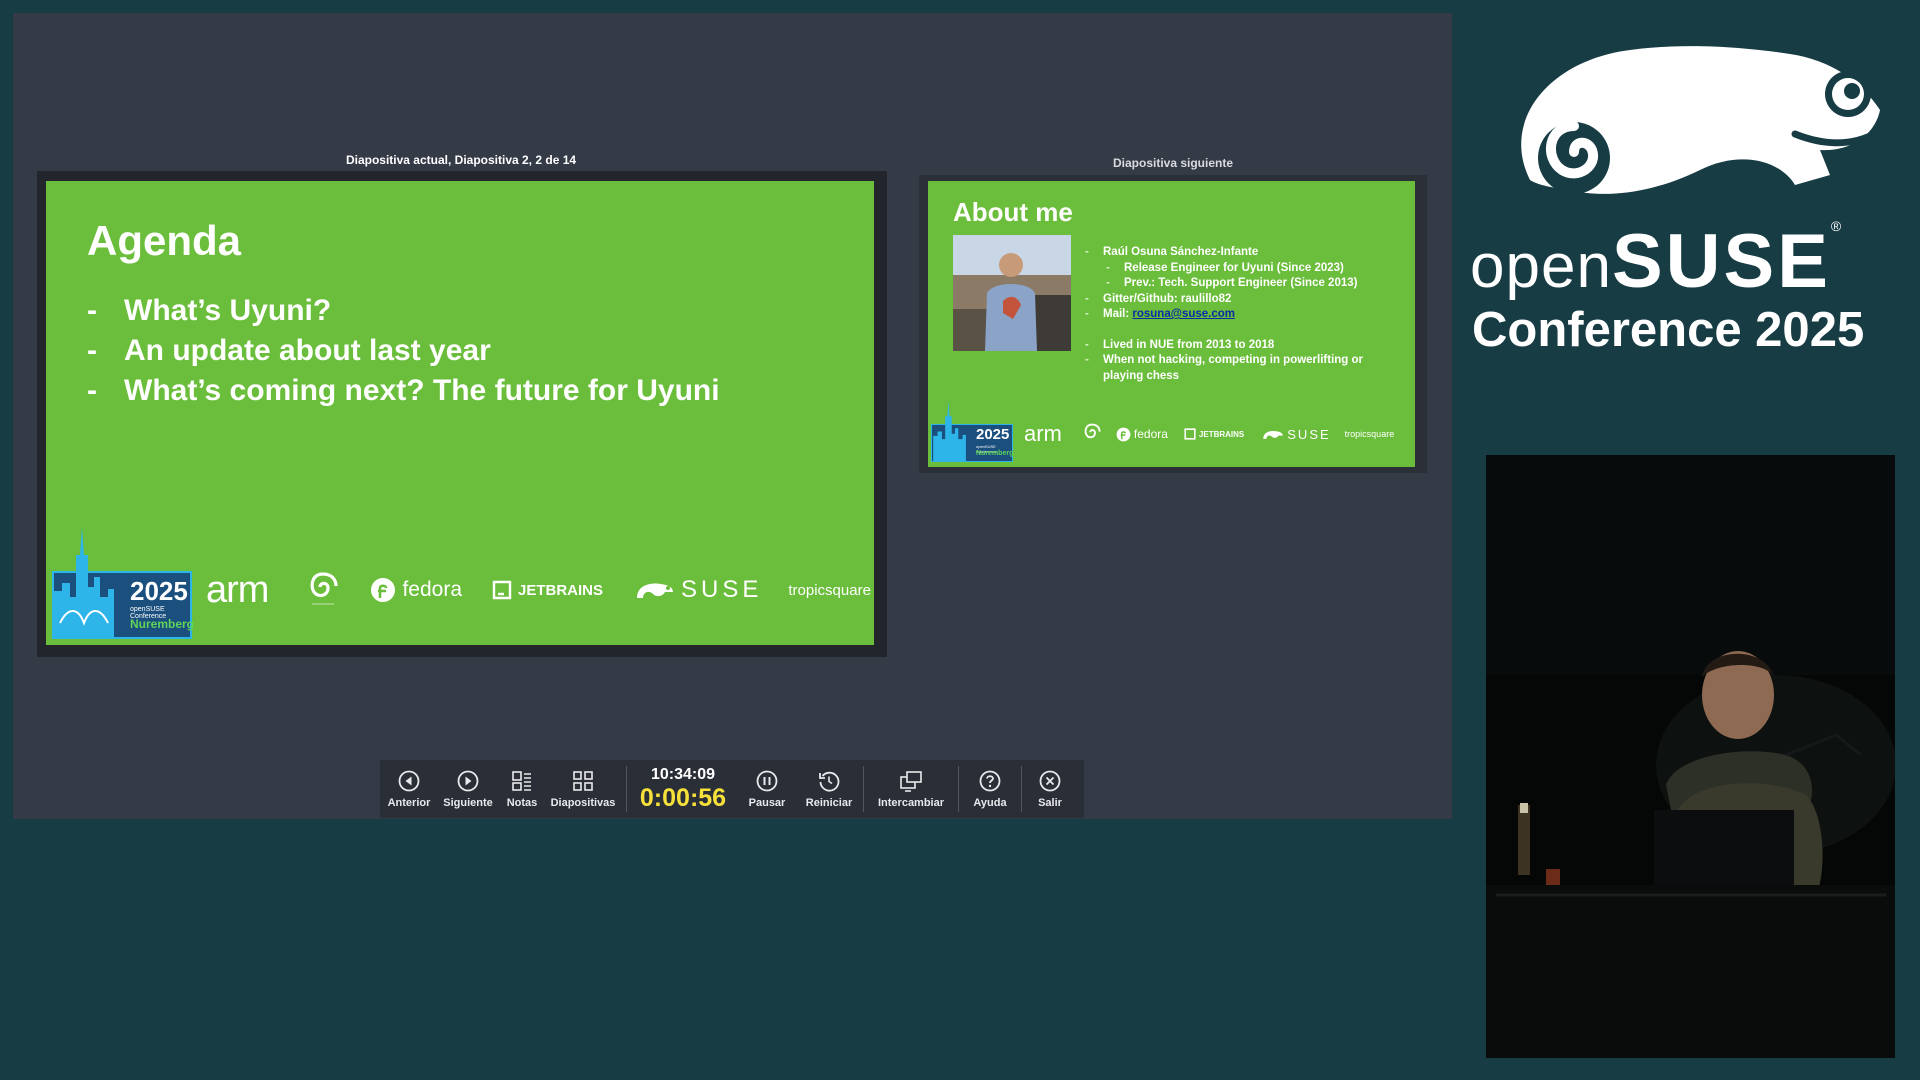 The width and height of the screenshot is (1920, 1080). I want to click on elapsed-time: 0:00:56, so click(683, 798).